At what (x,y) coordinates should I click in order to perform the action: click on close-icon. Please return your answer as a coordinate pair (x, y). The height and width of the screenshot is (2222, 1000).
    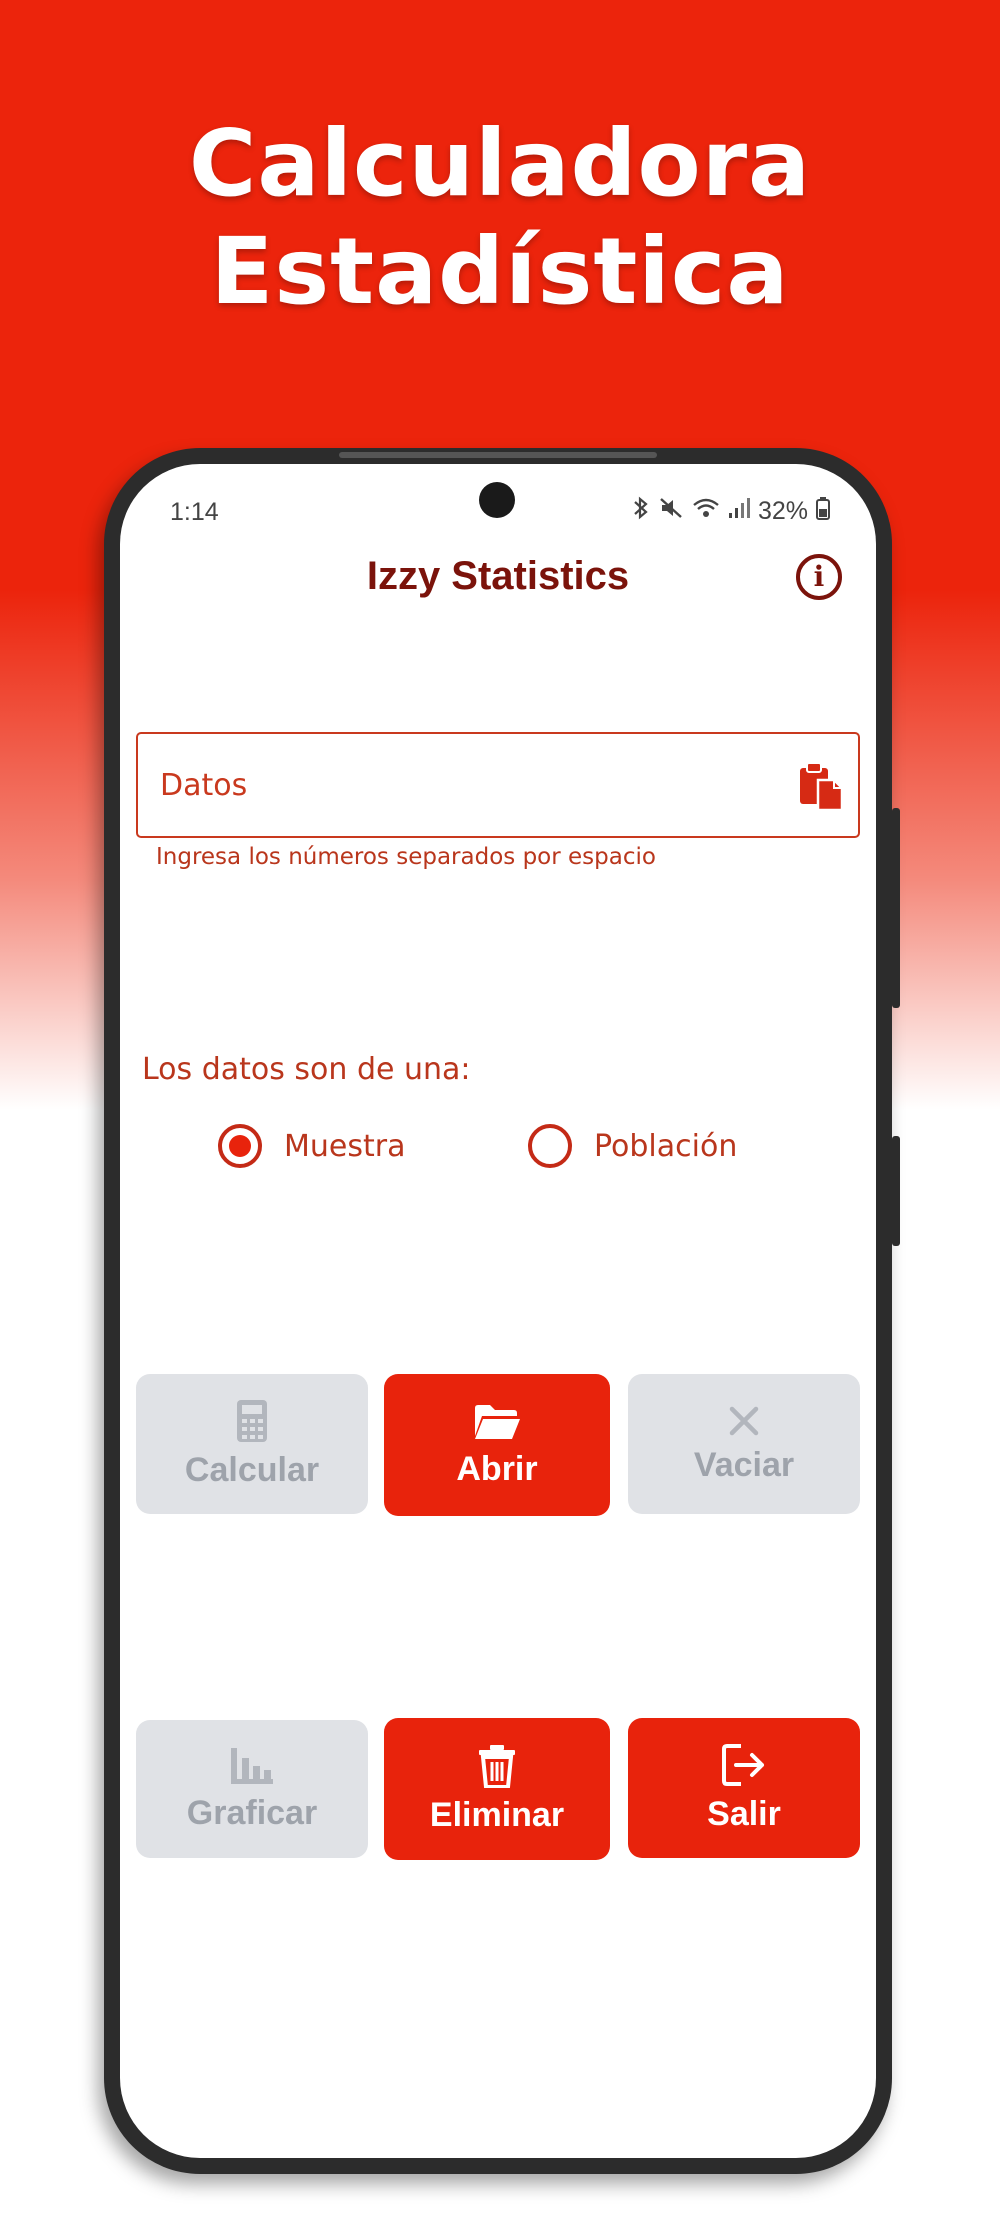
    Looking at the image, I should click on (744, 1421).